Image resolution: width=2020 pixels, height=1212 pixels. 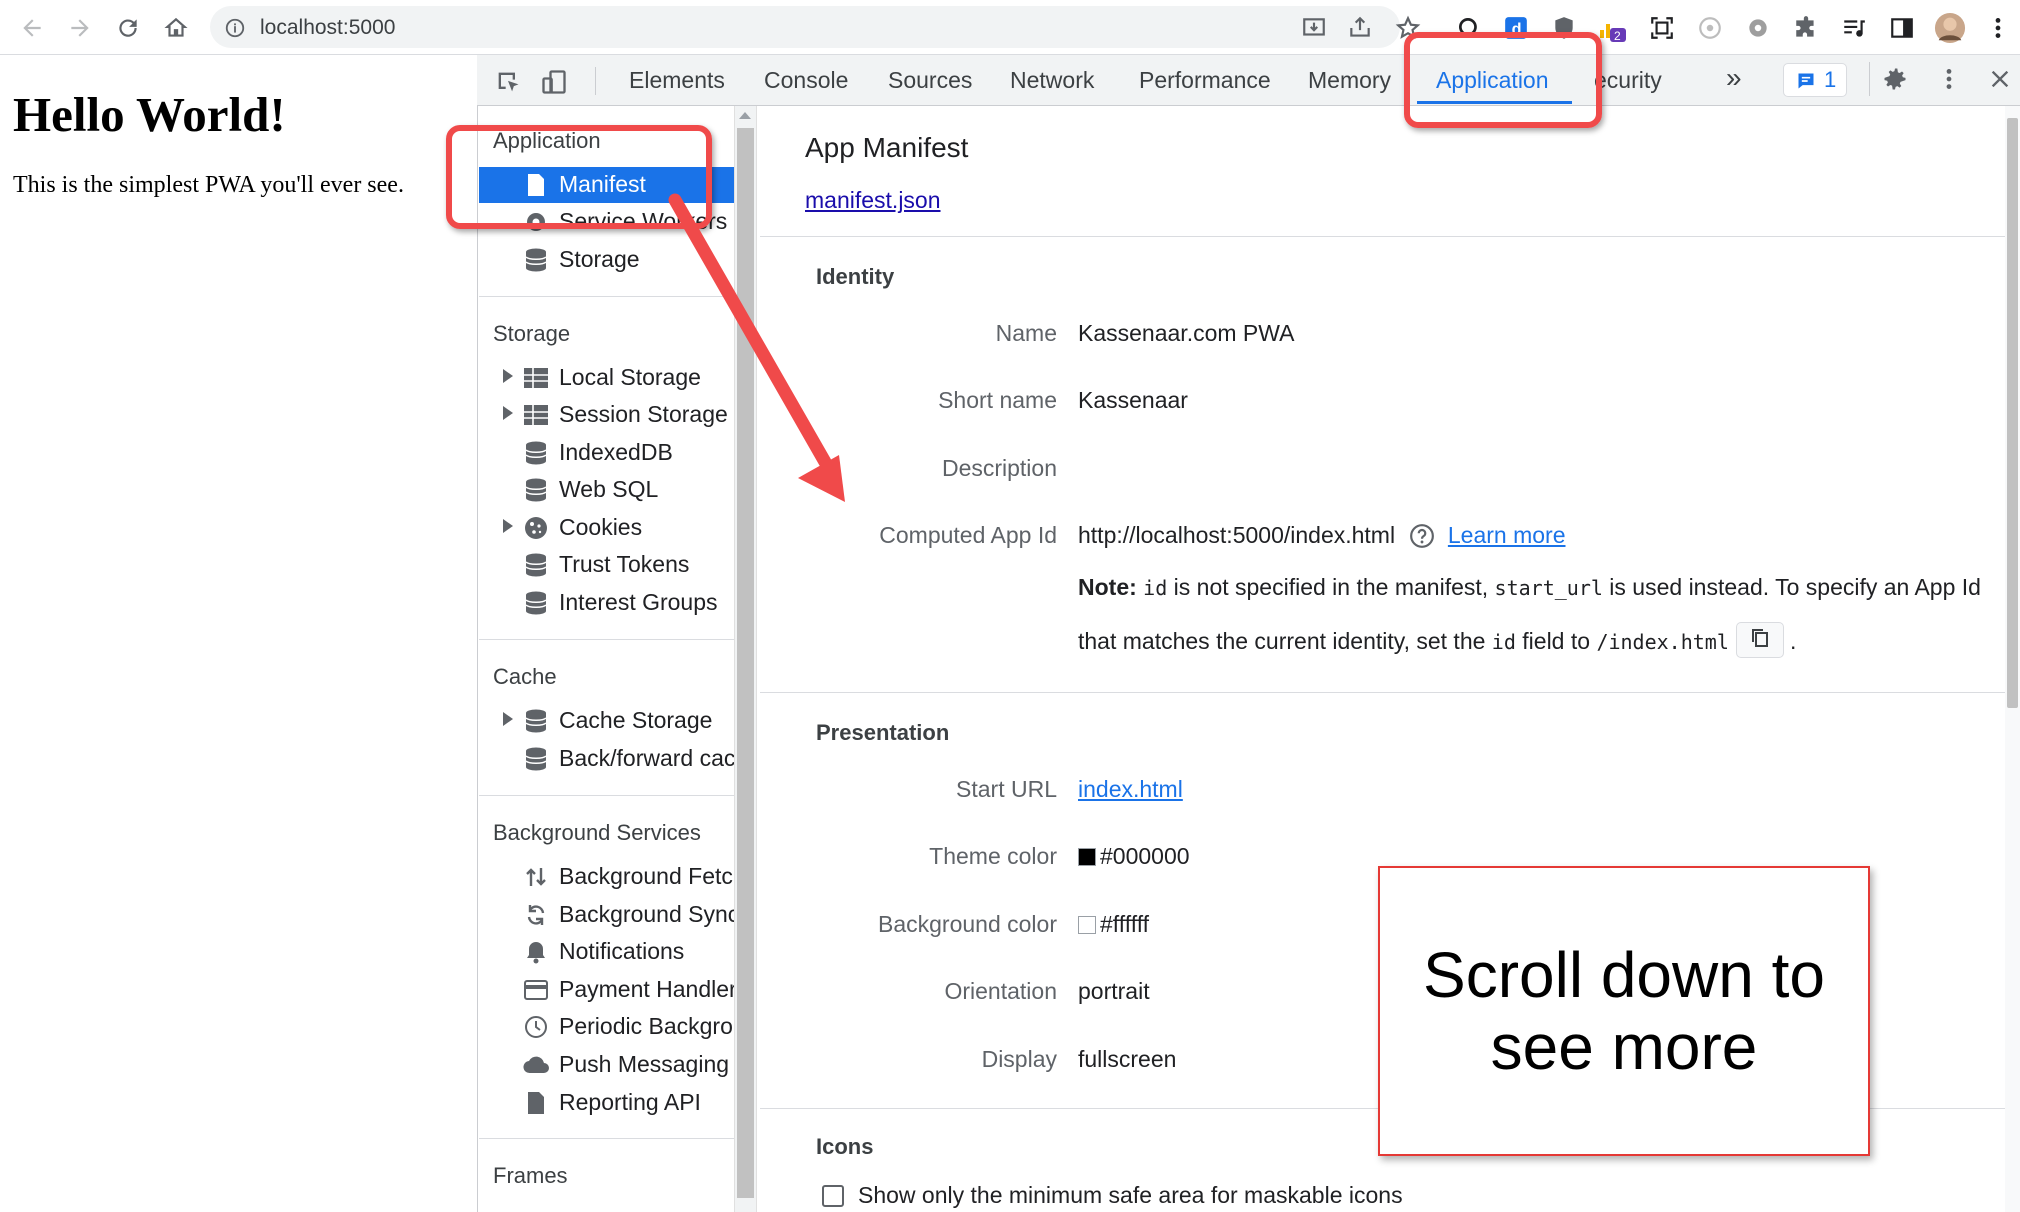 I want to click on scroll-callout: Scroll down to see more, so click(x=1624, y=1011).